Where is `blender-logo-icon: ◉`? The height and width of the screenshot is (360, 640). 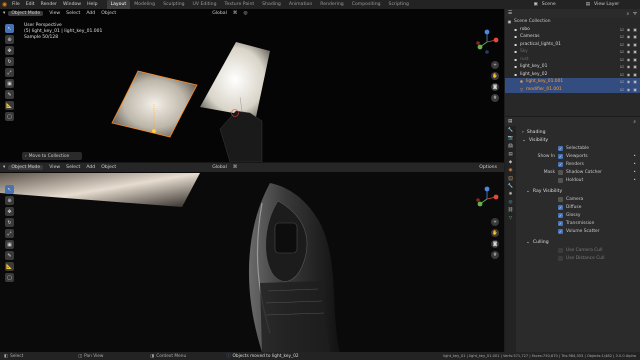 blender-logo-icon: ◉ is located at coordinates (4, 4).